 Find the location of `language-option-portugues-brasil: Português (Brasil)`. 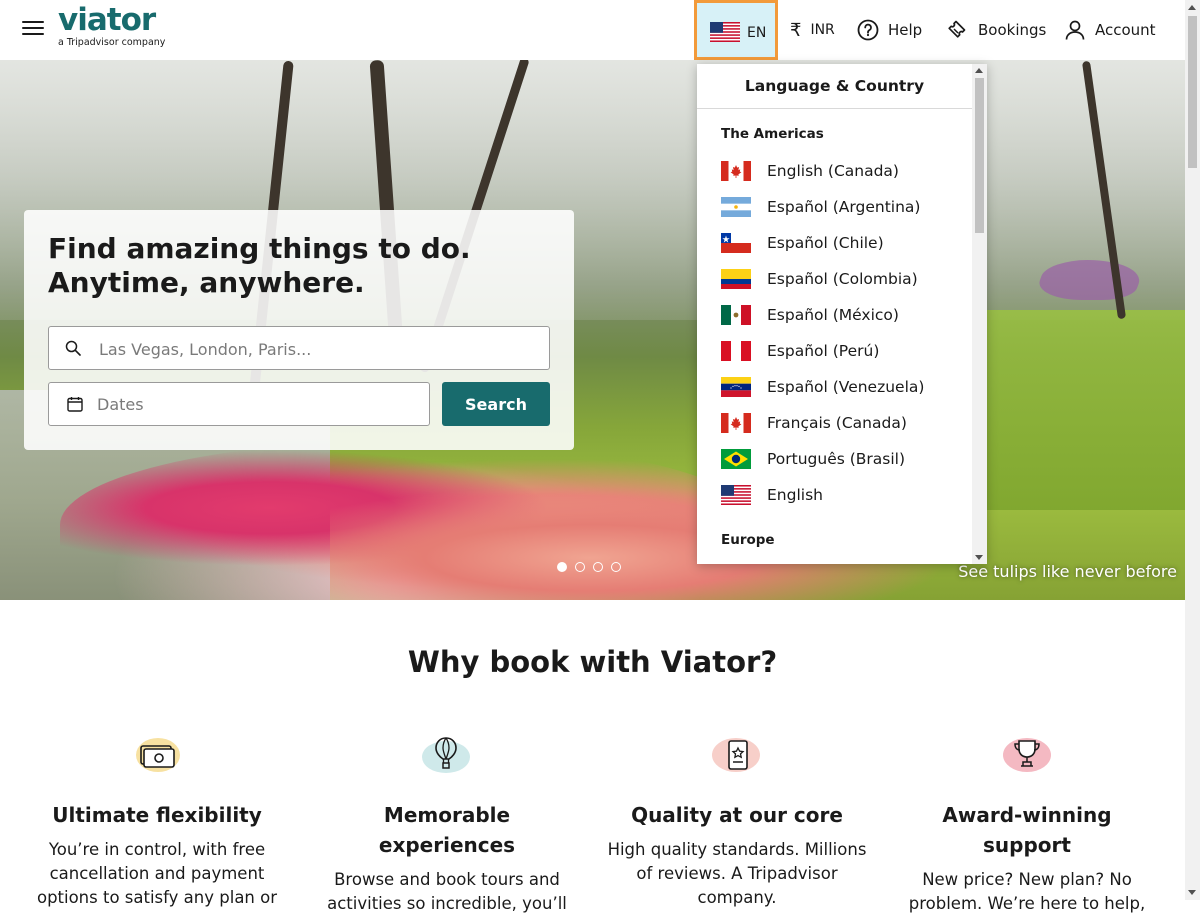

language-option-portugues-brasil: Português (Brasil) is located at coordinates (841, 459).